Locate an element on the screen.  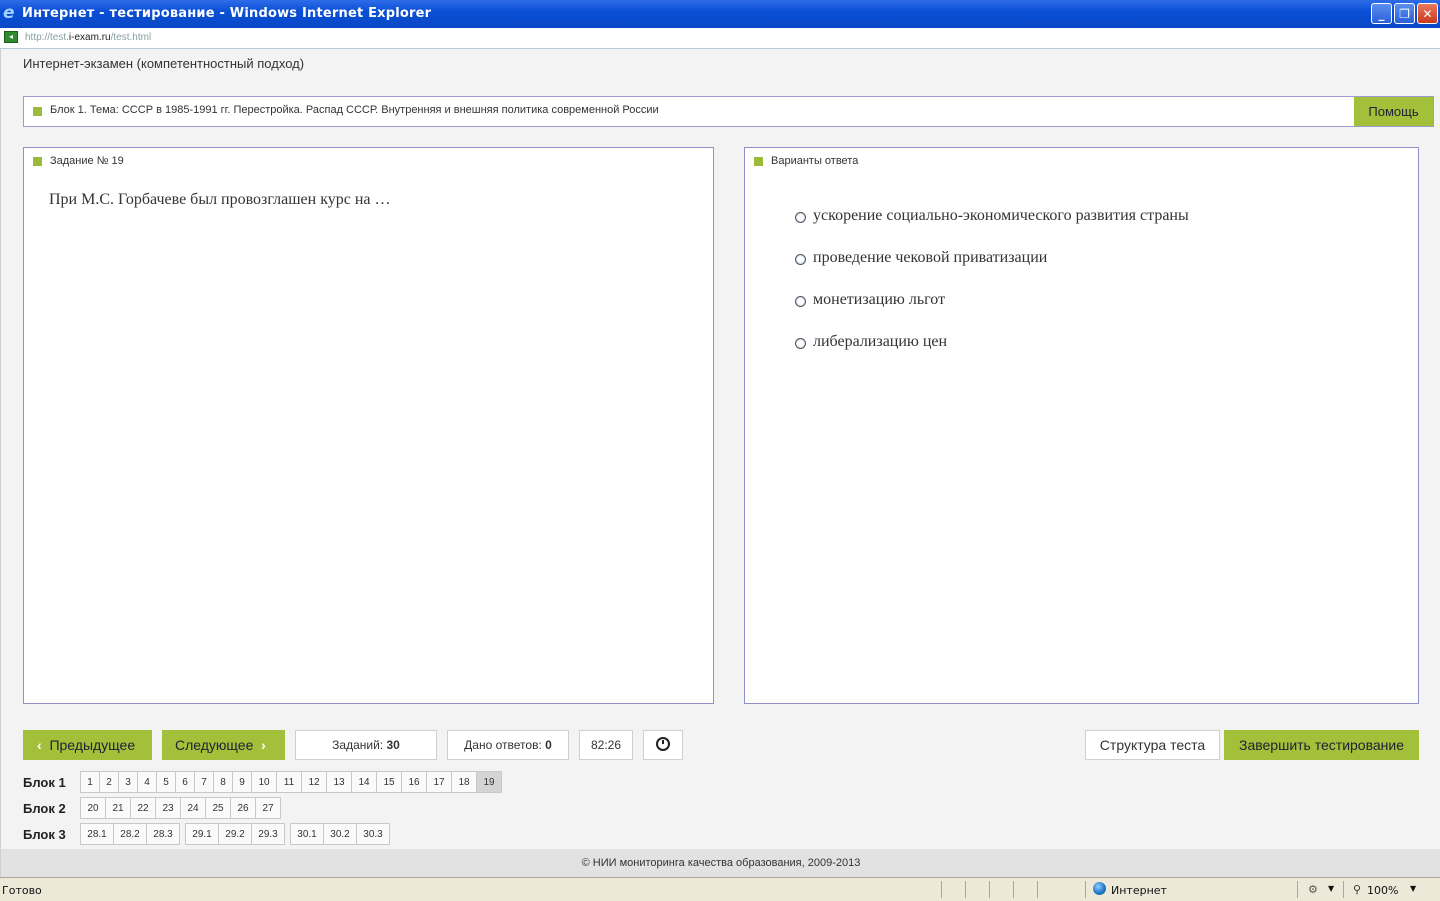
block-3-nav: 28.1 28.2 28.3 29.1 29.2 29.3 30.1 30.2 30.3 is located at coordinates (235, 834).